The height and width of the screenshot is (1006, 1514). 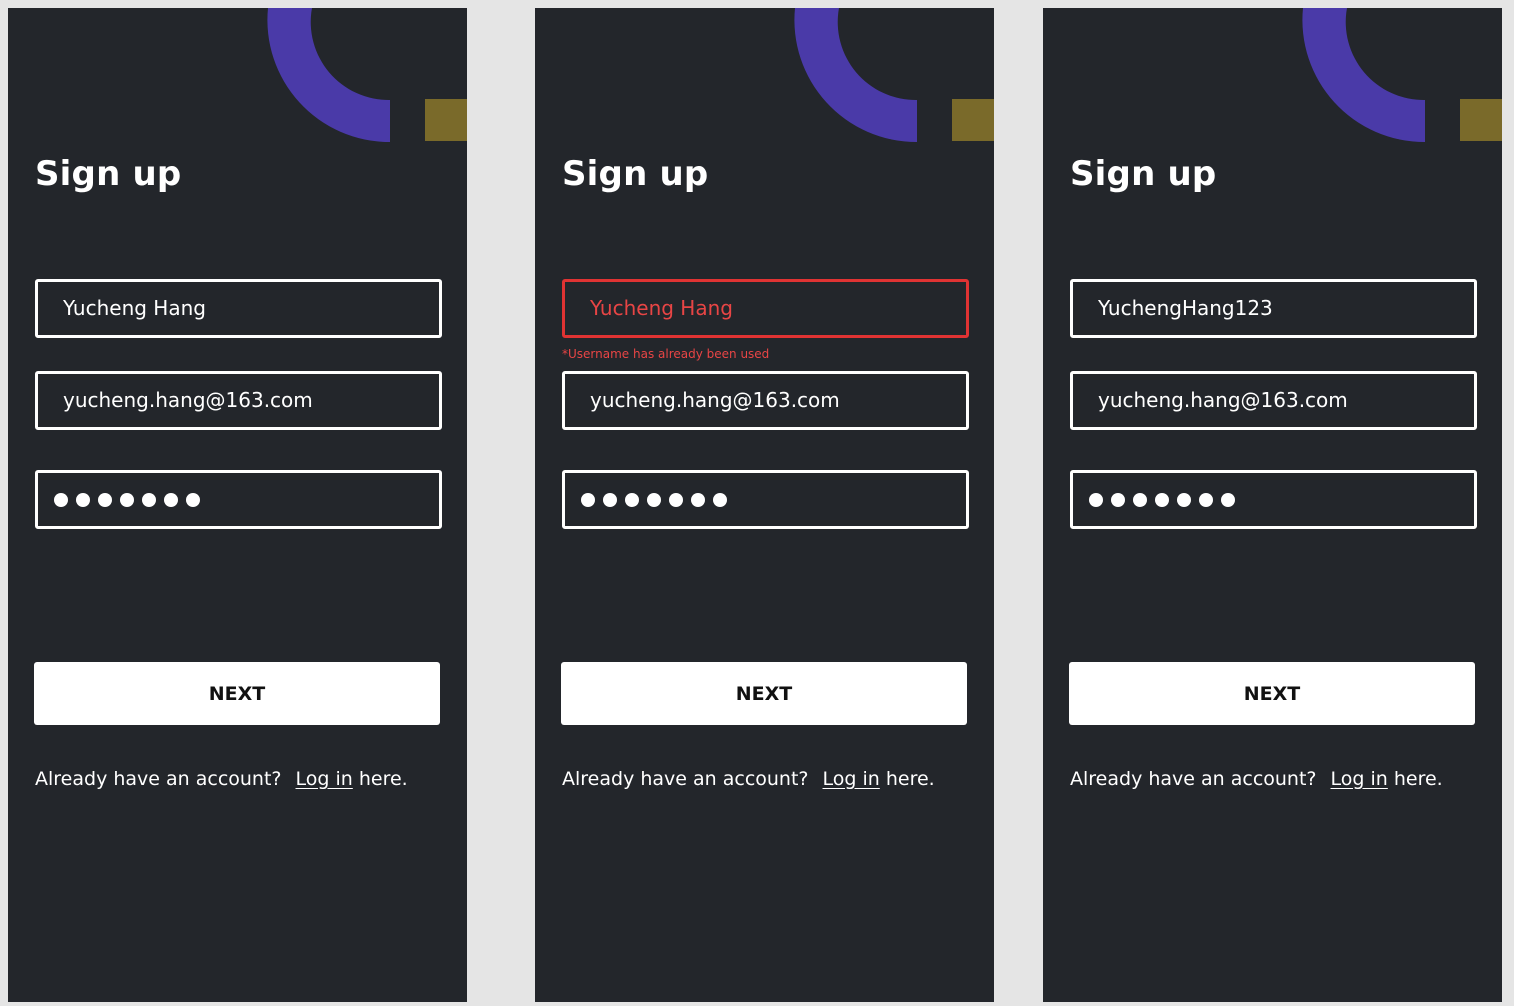 I want to click on username-field: YuchengHang123, so click(x=1273, y=308).